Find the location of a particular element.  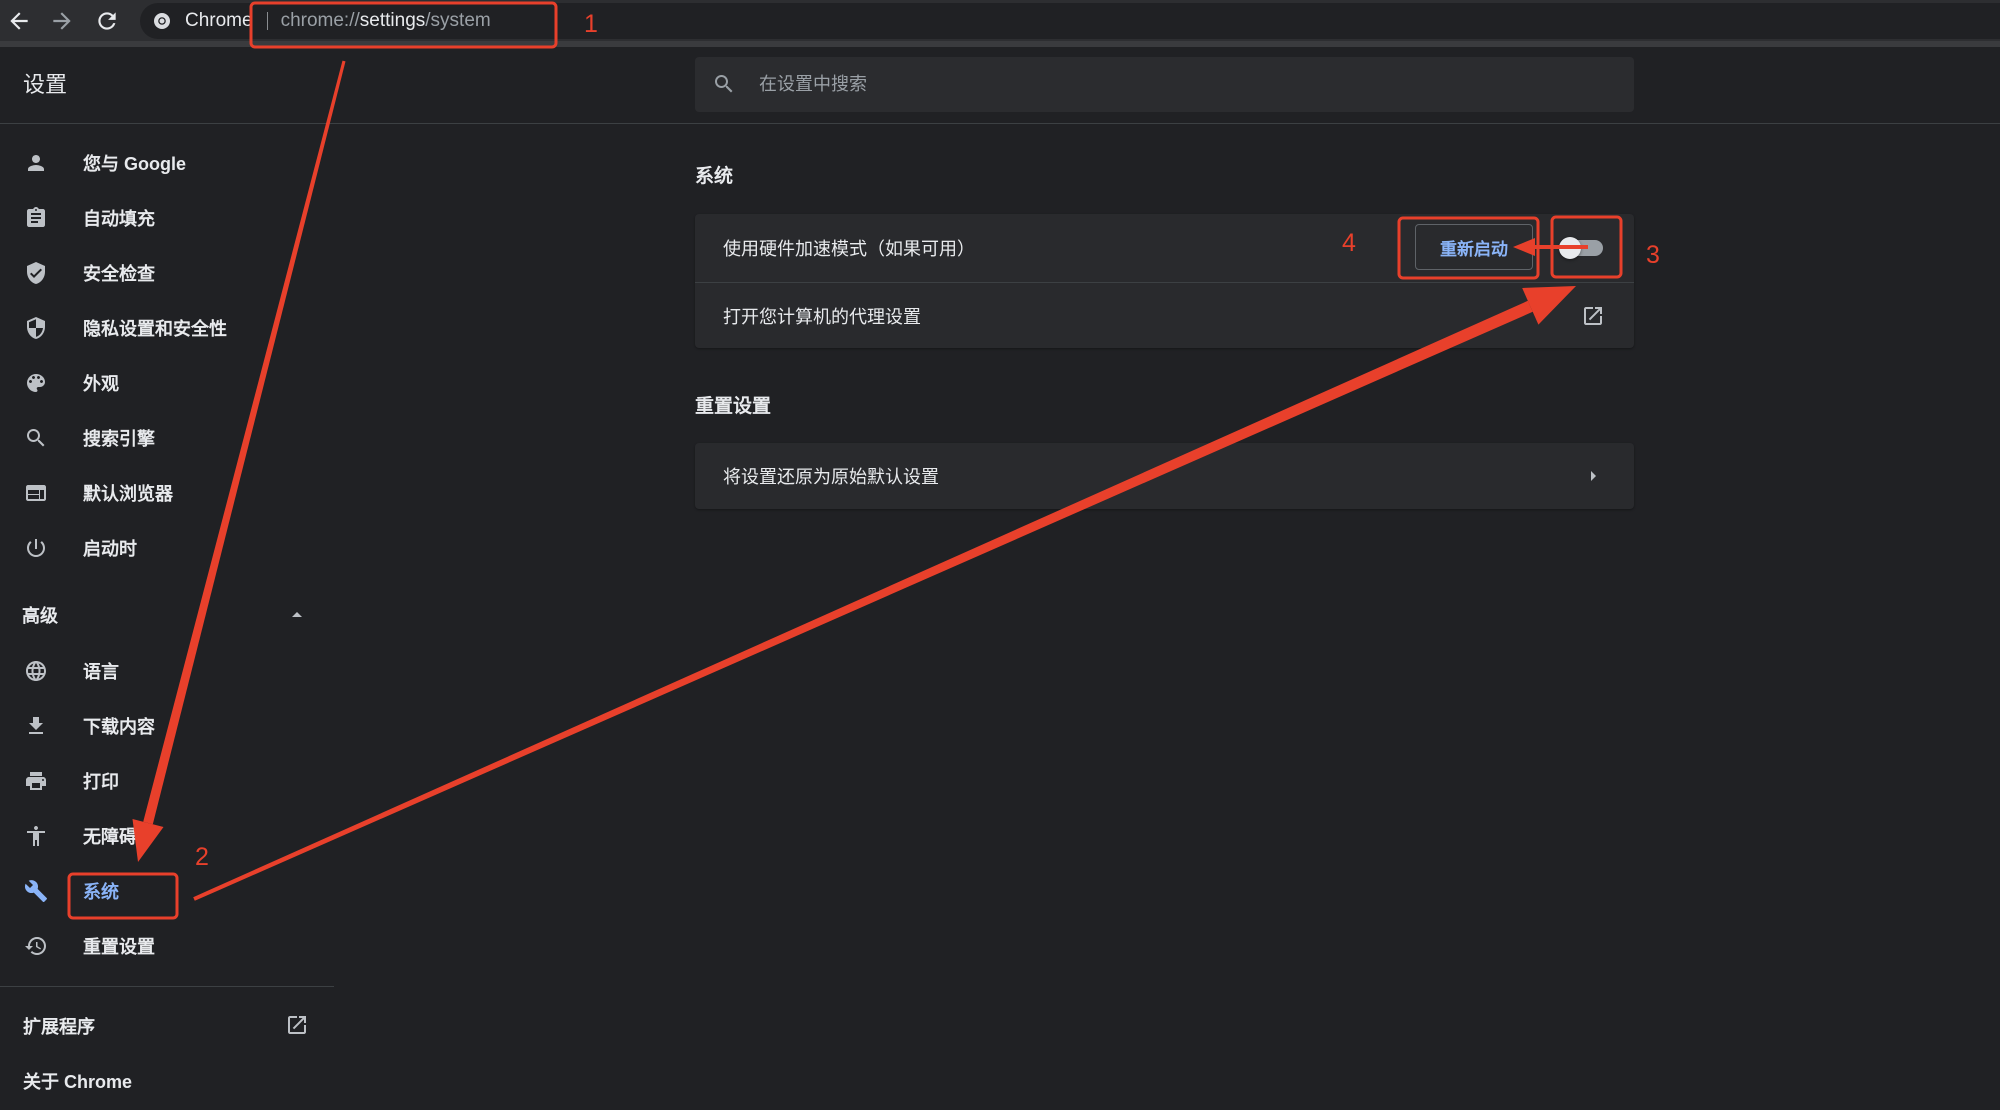

reset-defaults-row: 将设置还原为原始默认设置 is located at coordinates (1164, 476).